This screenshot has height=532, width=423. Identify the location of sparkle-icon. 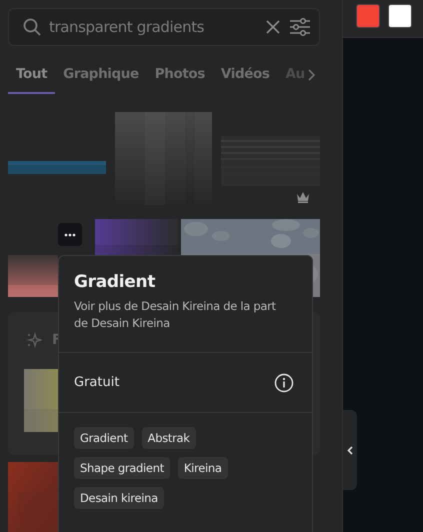
(34, 340).